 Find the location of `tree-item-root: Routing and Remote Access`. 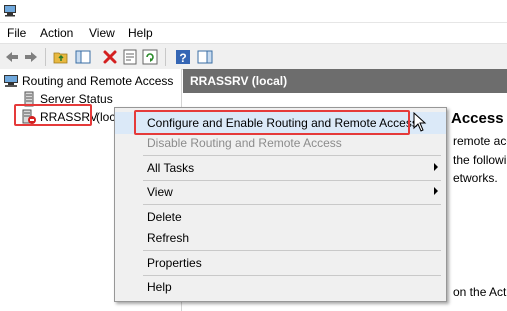

tree-item-root: Routing and Remote Access is located at coordinates (90, 81).